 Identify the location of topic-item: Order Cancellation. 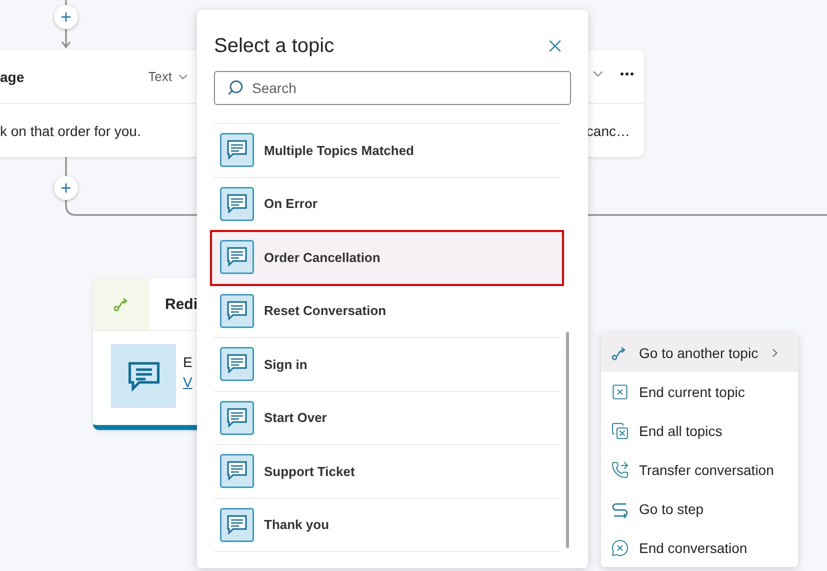
(387, 257).